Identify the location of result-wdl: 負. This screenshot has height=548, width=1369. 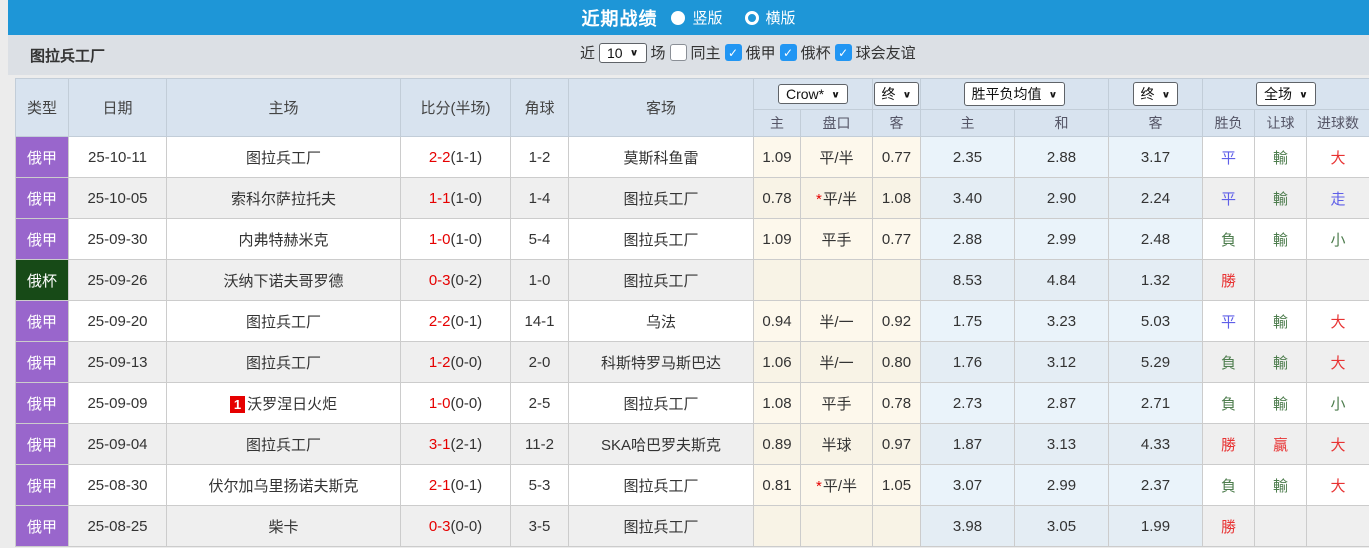
(1228, 239).